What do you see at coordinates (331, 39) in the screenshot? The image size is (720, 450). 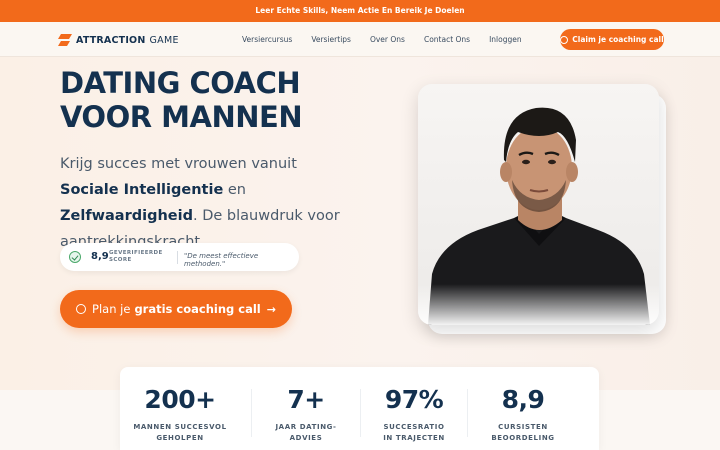 I see `nav-link-versiertips: Versiertips` at bounding box center [331, 39].